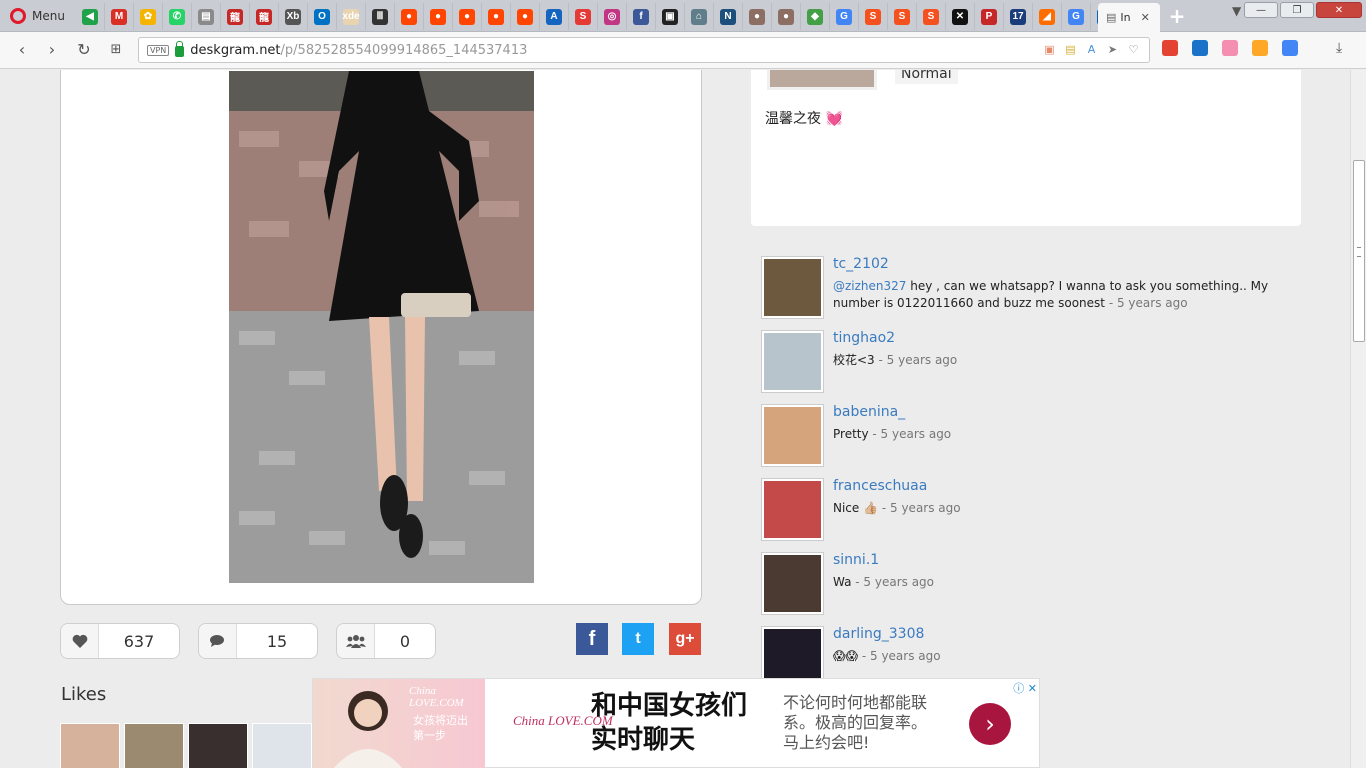  I want to click on tab: ✆, so click(177, 16).